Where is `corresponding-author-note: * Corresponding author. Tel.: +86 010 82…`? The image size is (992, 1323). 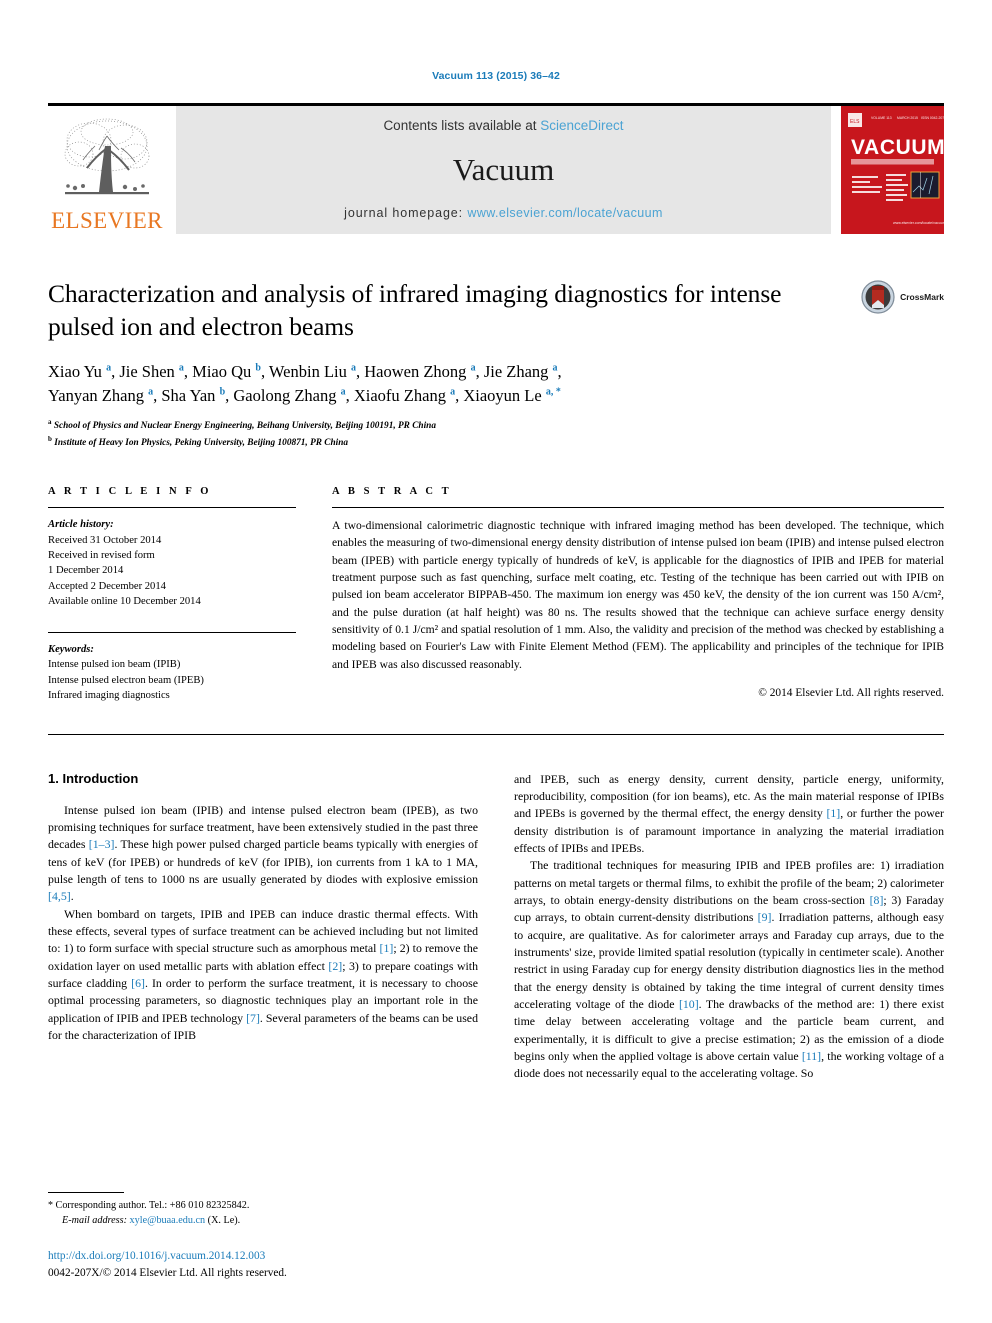
corresponding-author-note: * Corresponding author. Tel.: +86 010 82… is located at coordinates (263, 1205).